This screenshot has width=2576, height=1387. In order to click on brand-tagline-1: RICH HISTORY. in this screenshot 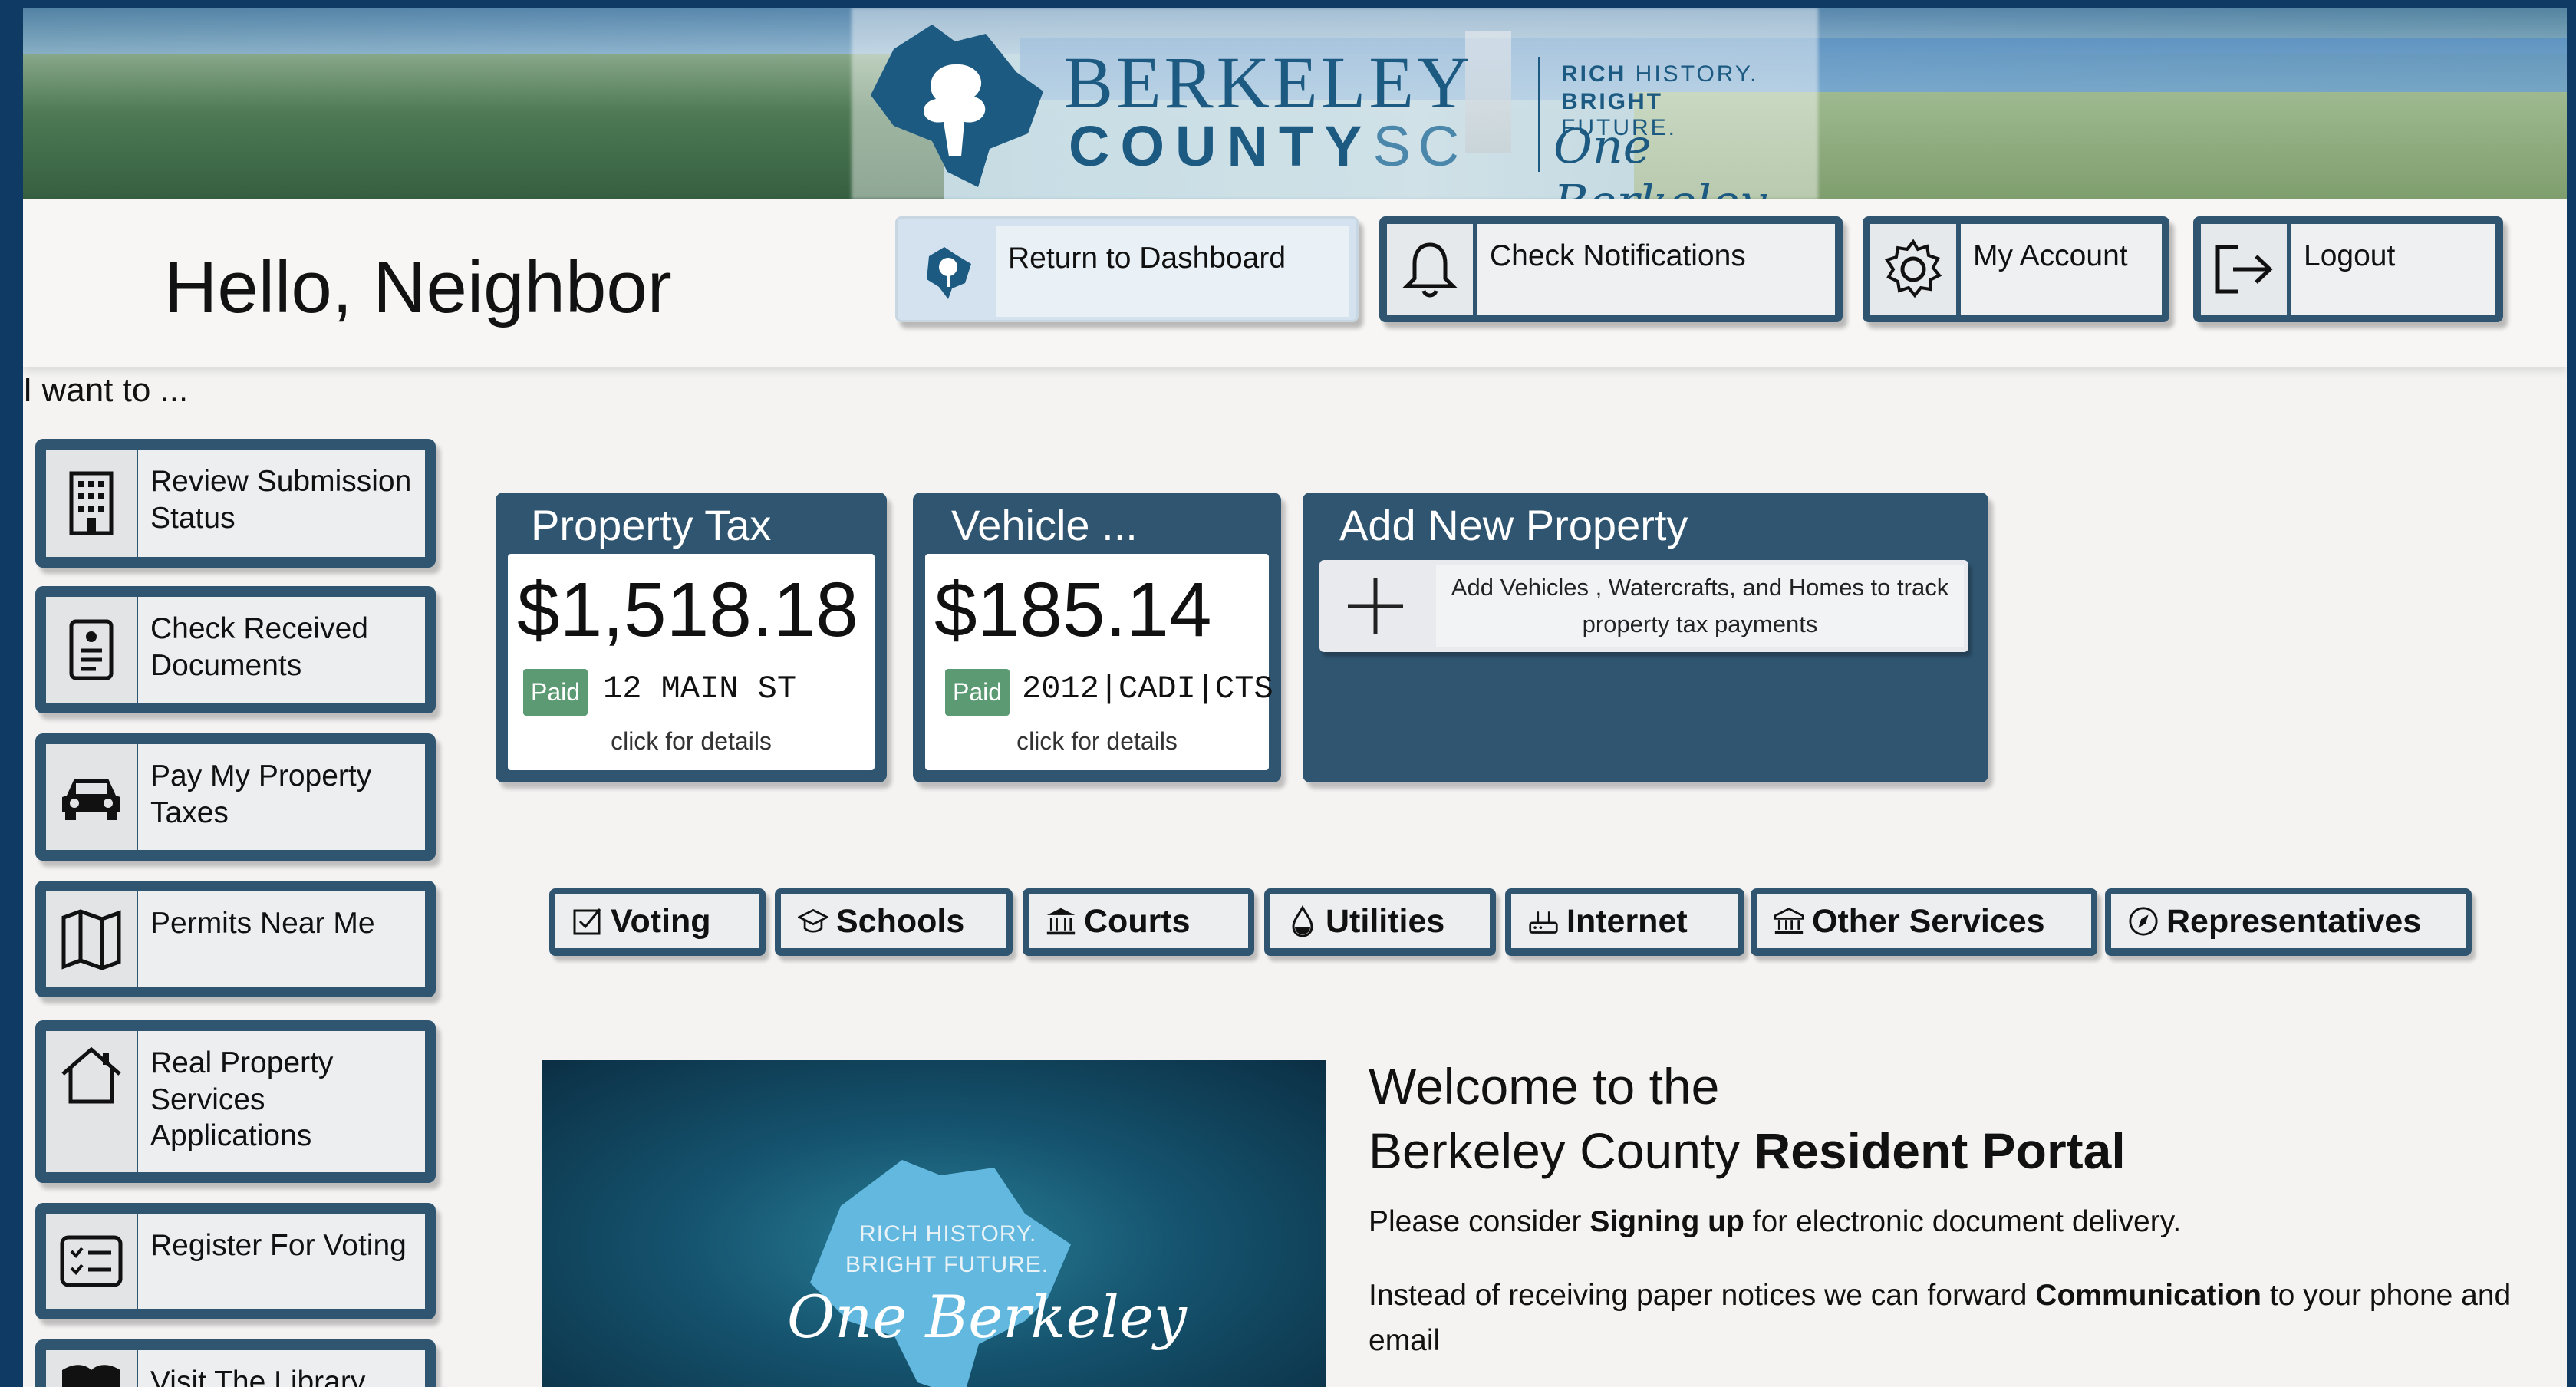, I will do `click(1659, 74)`.